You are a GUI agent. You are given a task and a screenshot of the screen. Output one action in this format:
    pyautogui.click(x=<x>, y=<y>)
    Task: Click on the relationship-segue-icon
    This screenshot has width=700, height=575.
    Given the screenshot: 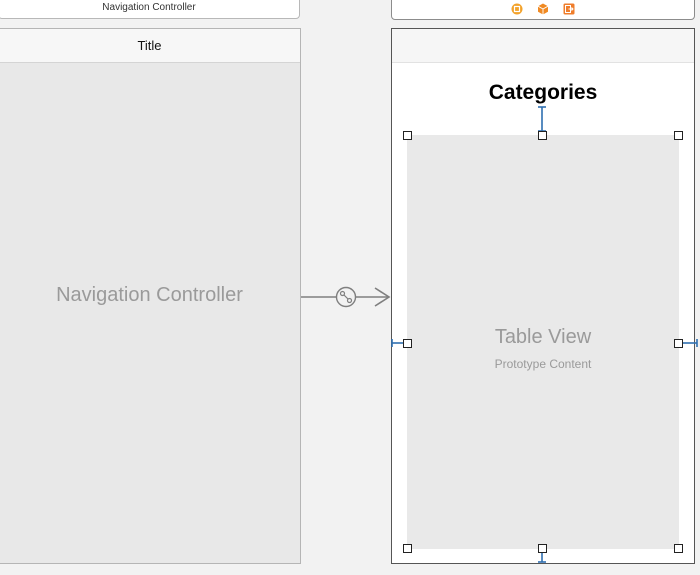 What is the action you would take?
    pyautogui.click(x=346, y=297)
    